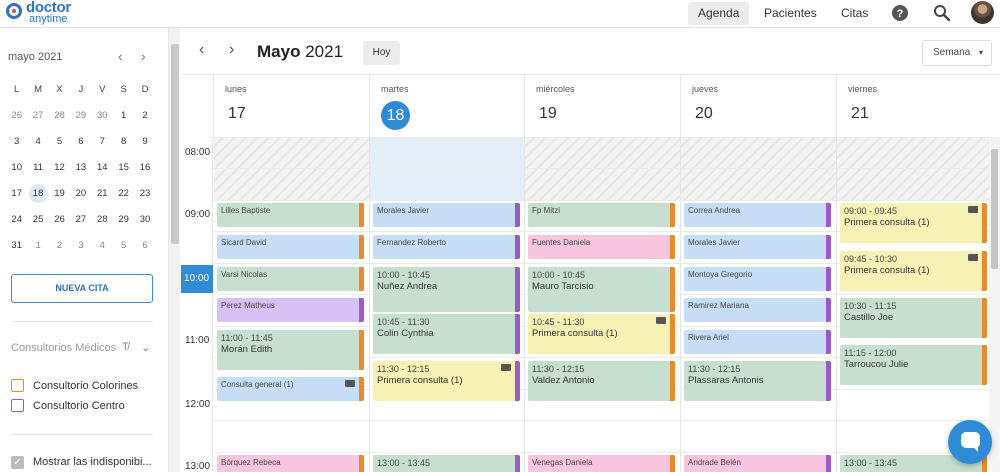 The width and height of the screenshot is (1000, 472). I want to click on appointment-card: 09:00 - 09:45 Primera consulta (1), so click(913, 223).